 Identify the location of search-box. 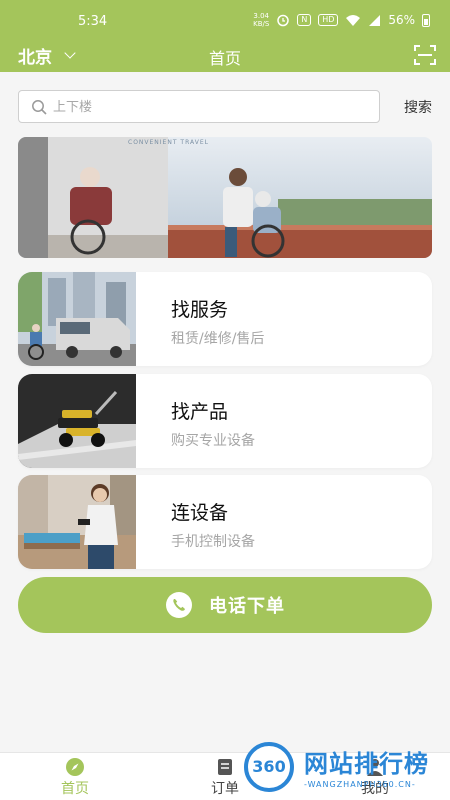
(199, 106).